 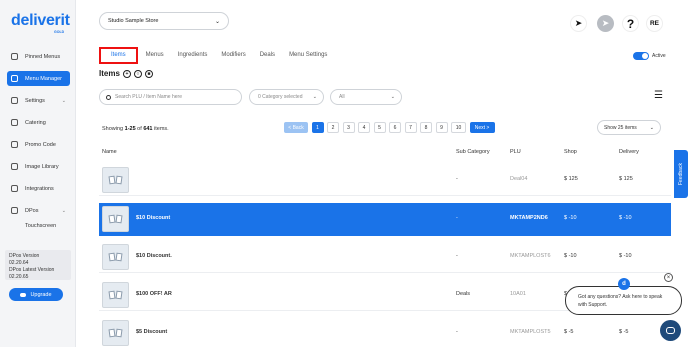 What do you see at coordinates (658, 95) in the screenshot?
I see `filter-icon: ☰` at bounding box center [658, 95].